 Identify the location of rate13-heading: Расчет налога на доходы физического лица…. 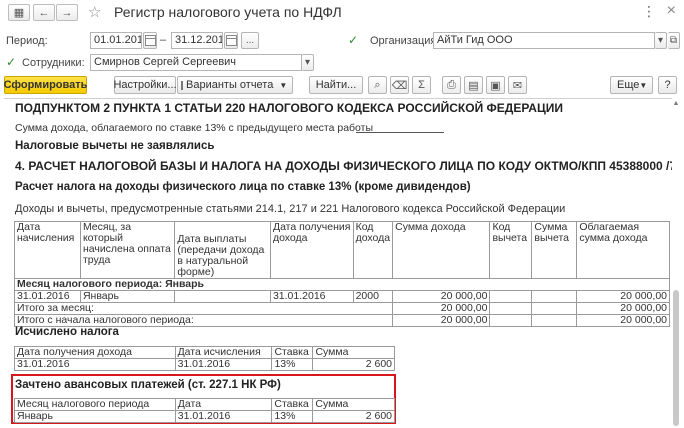
(243, 187).